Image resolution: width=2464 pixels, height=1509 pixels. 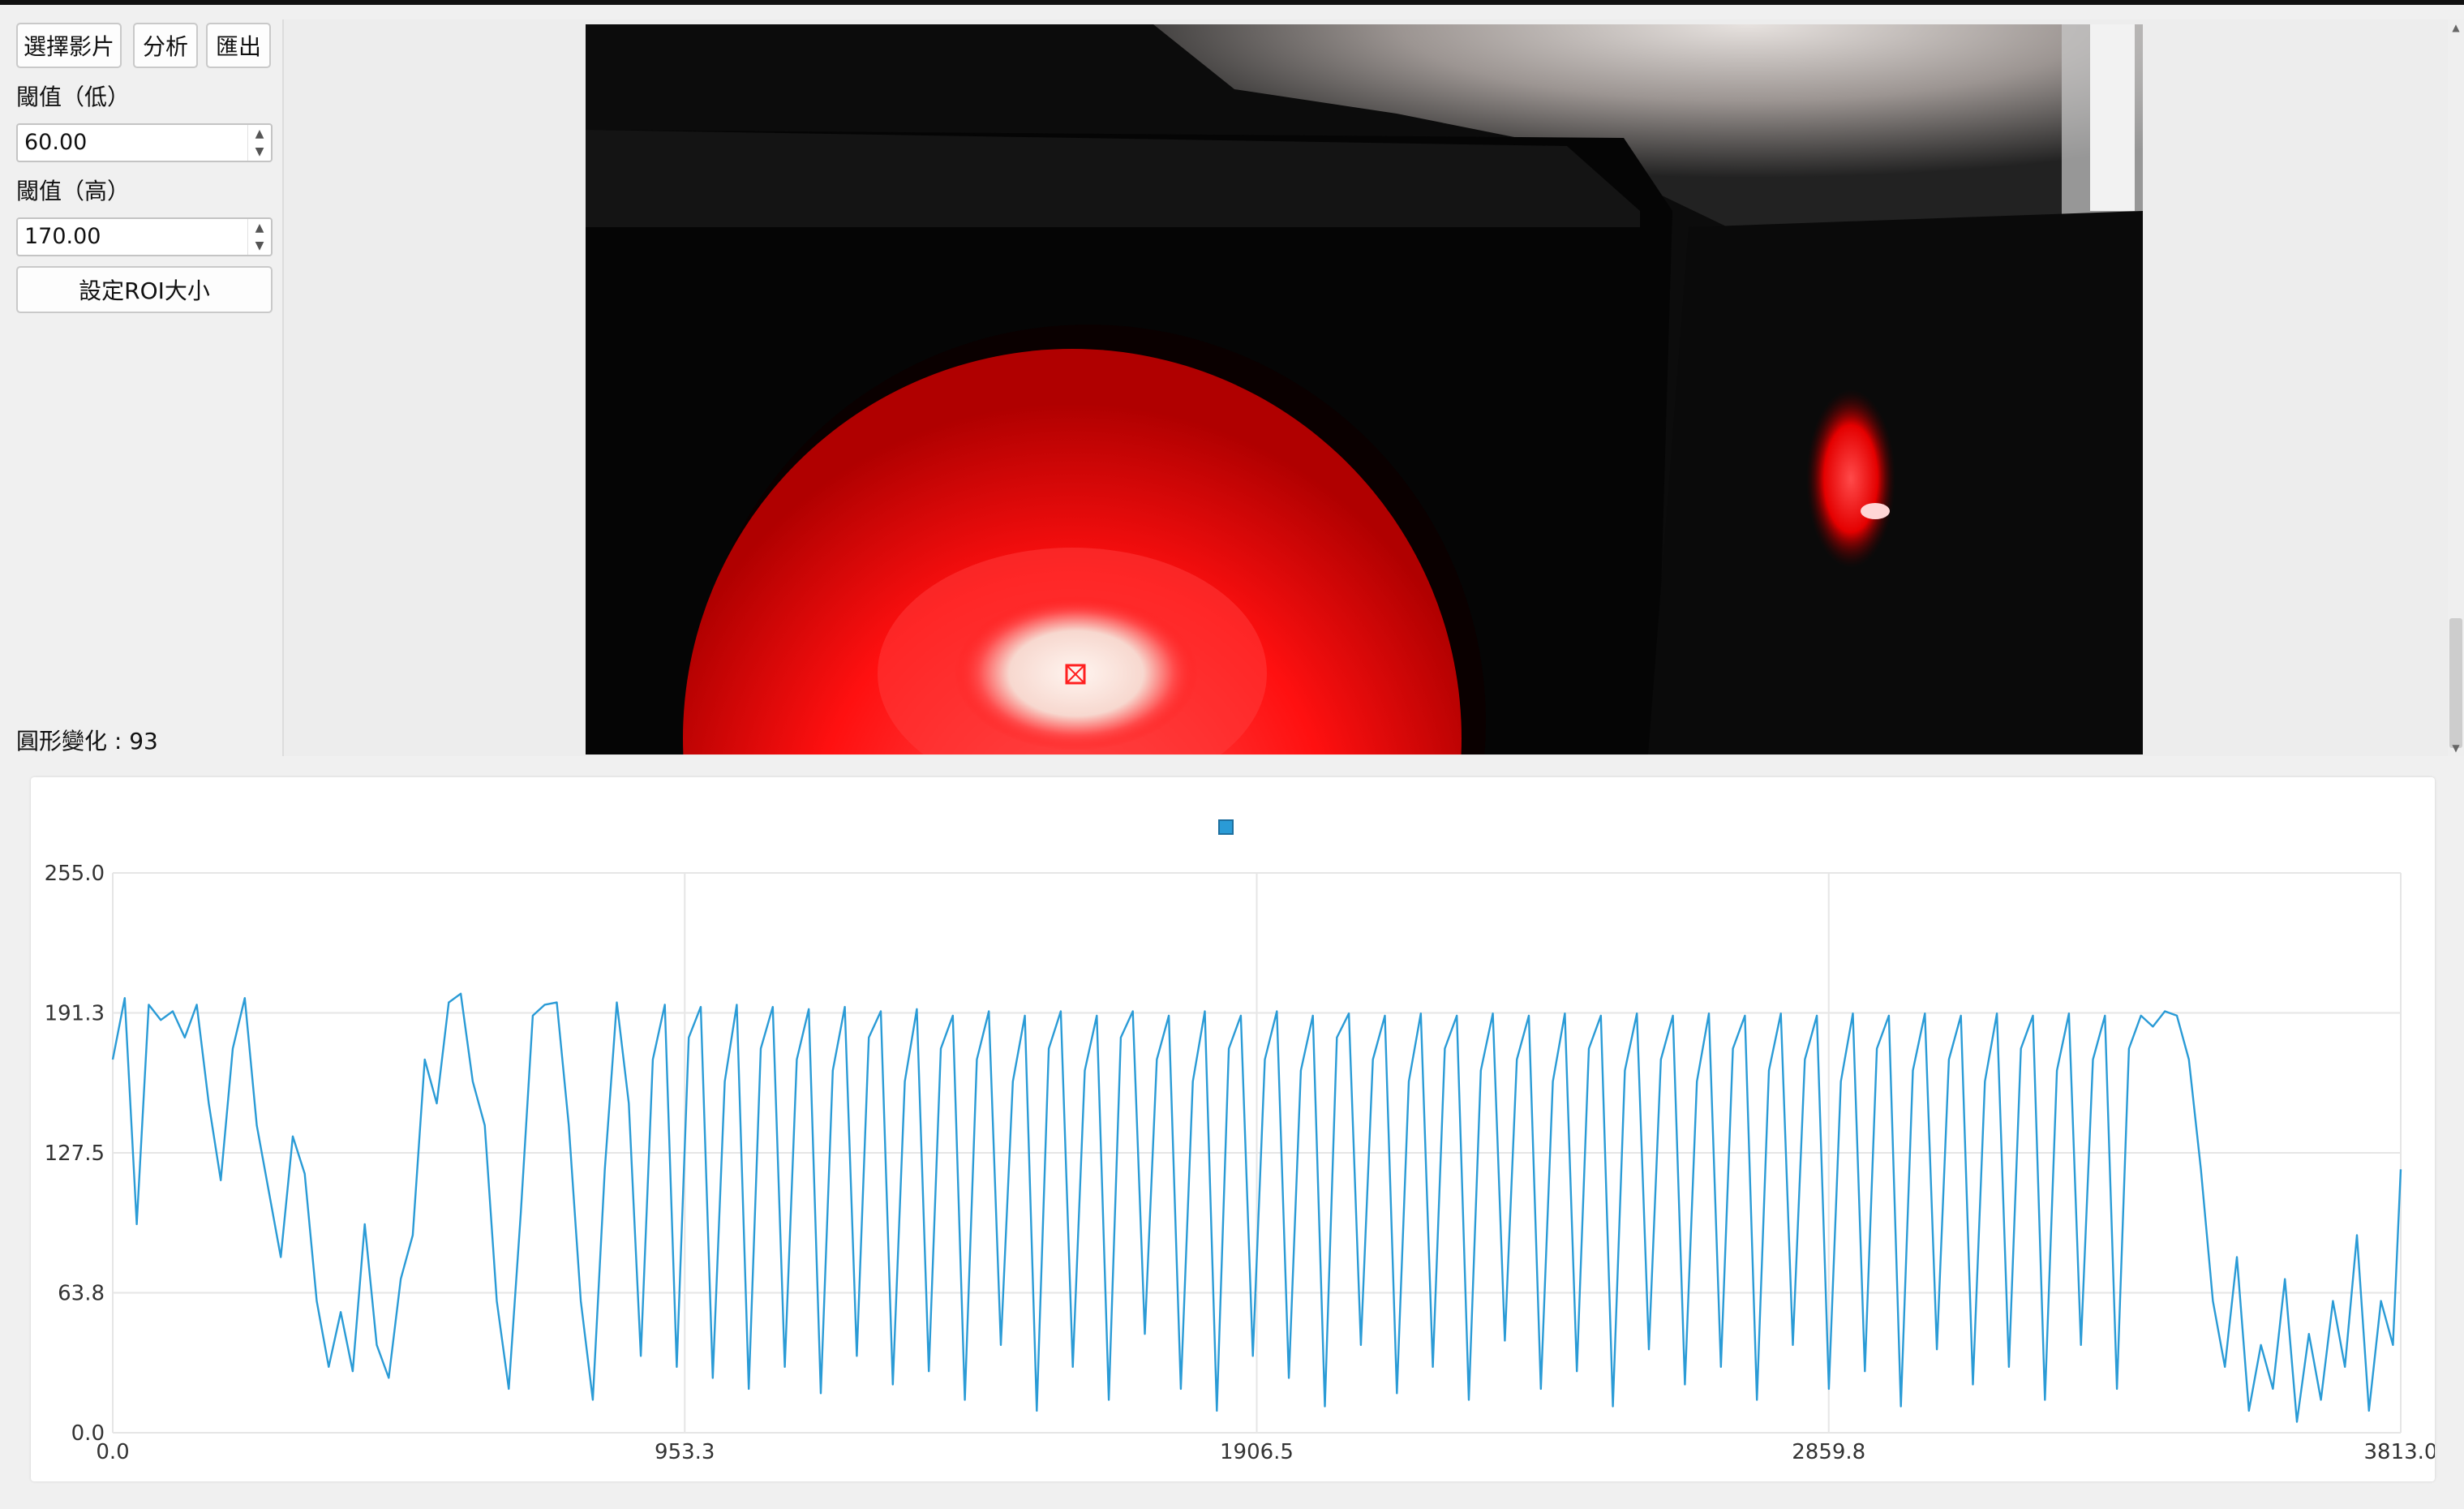 I want to click on window-top-edge, so click(x=1232, y=2).